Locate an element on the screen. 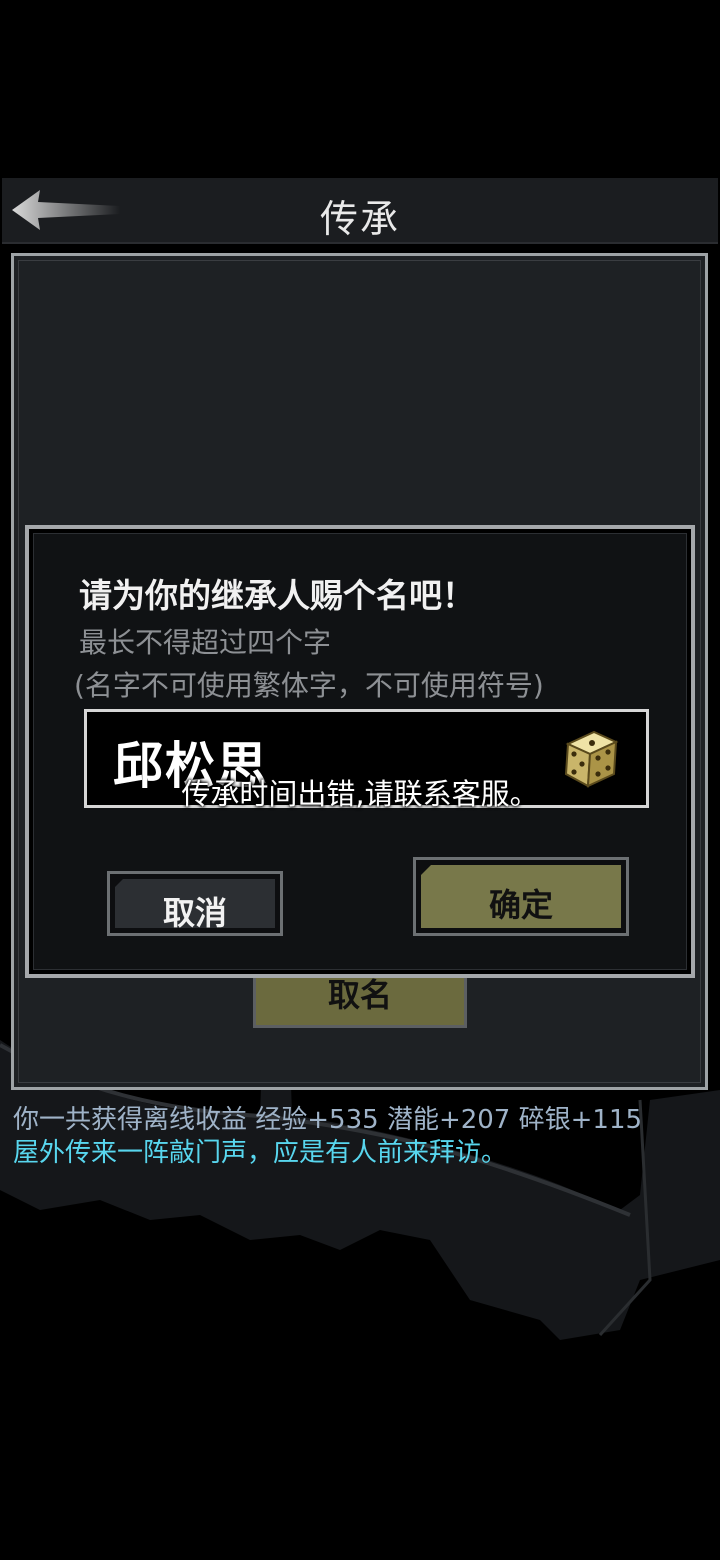 This screenshot has height=1560, width=720. cancel-button: 取消 is located at coordinates (195, 903).